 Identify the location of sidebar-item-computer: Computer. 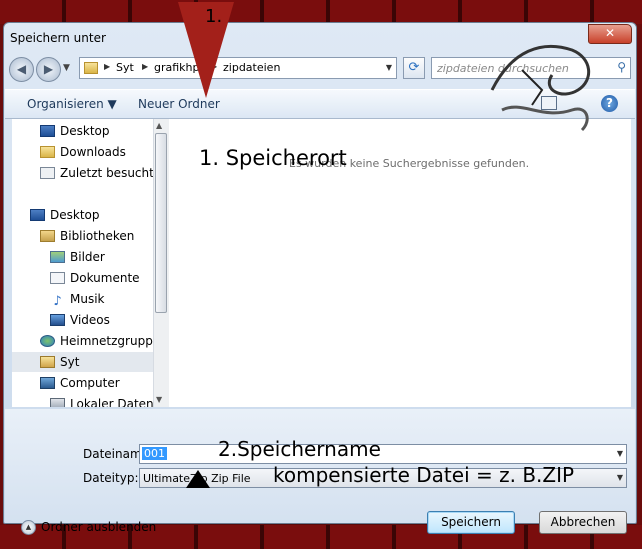
(80, 383).